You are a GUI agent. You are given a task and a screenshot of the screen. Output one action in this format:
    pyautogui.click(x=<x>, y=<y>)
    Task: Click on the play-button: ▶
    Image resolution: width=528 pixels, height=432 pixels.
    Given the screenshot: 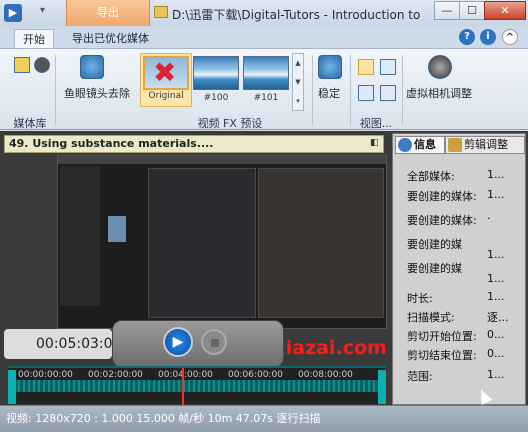 What is the action you would take?
    pyautogui.click(x=178, y=342)
    